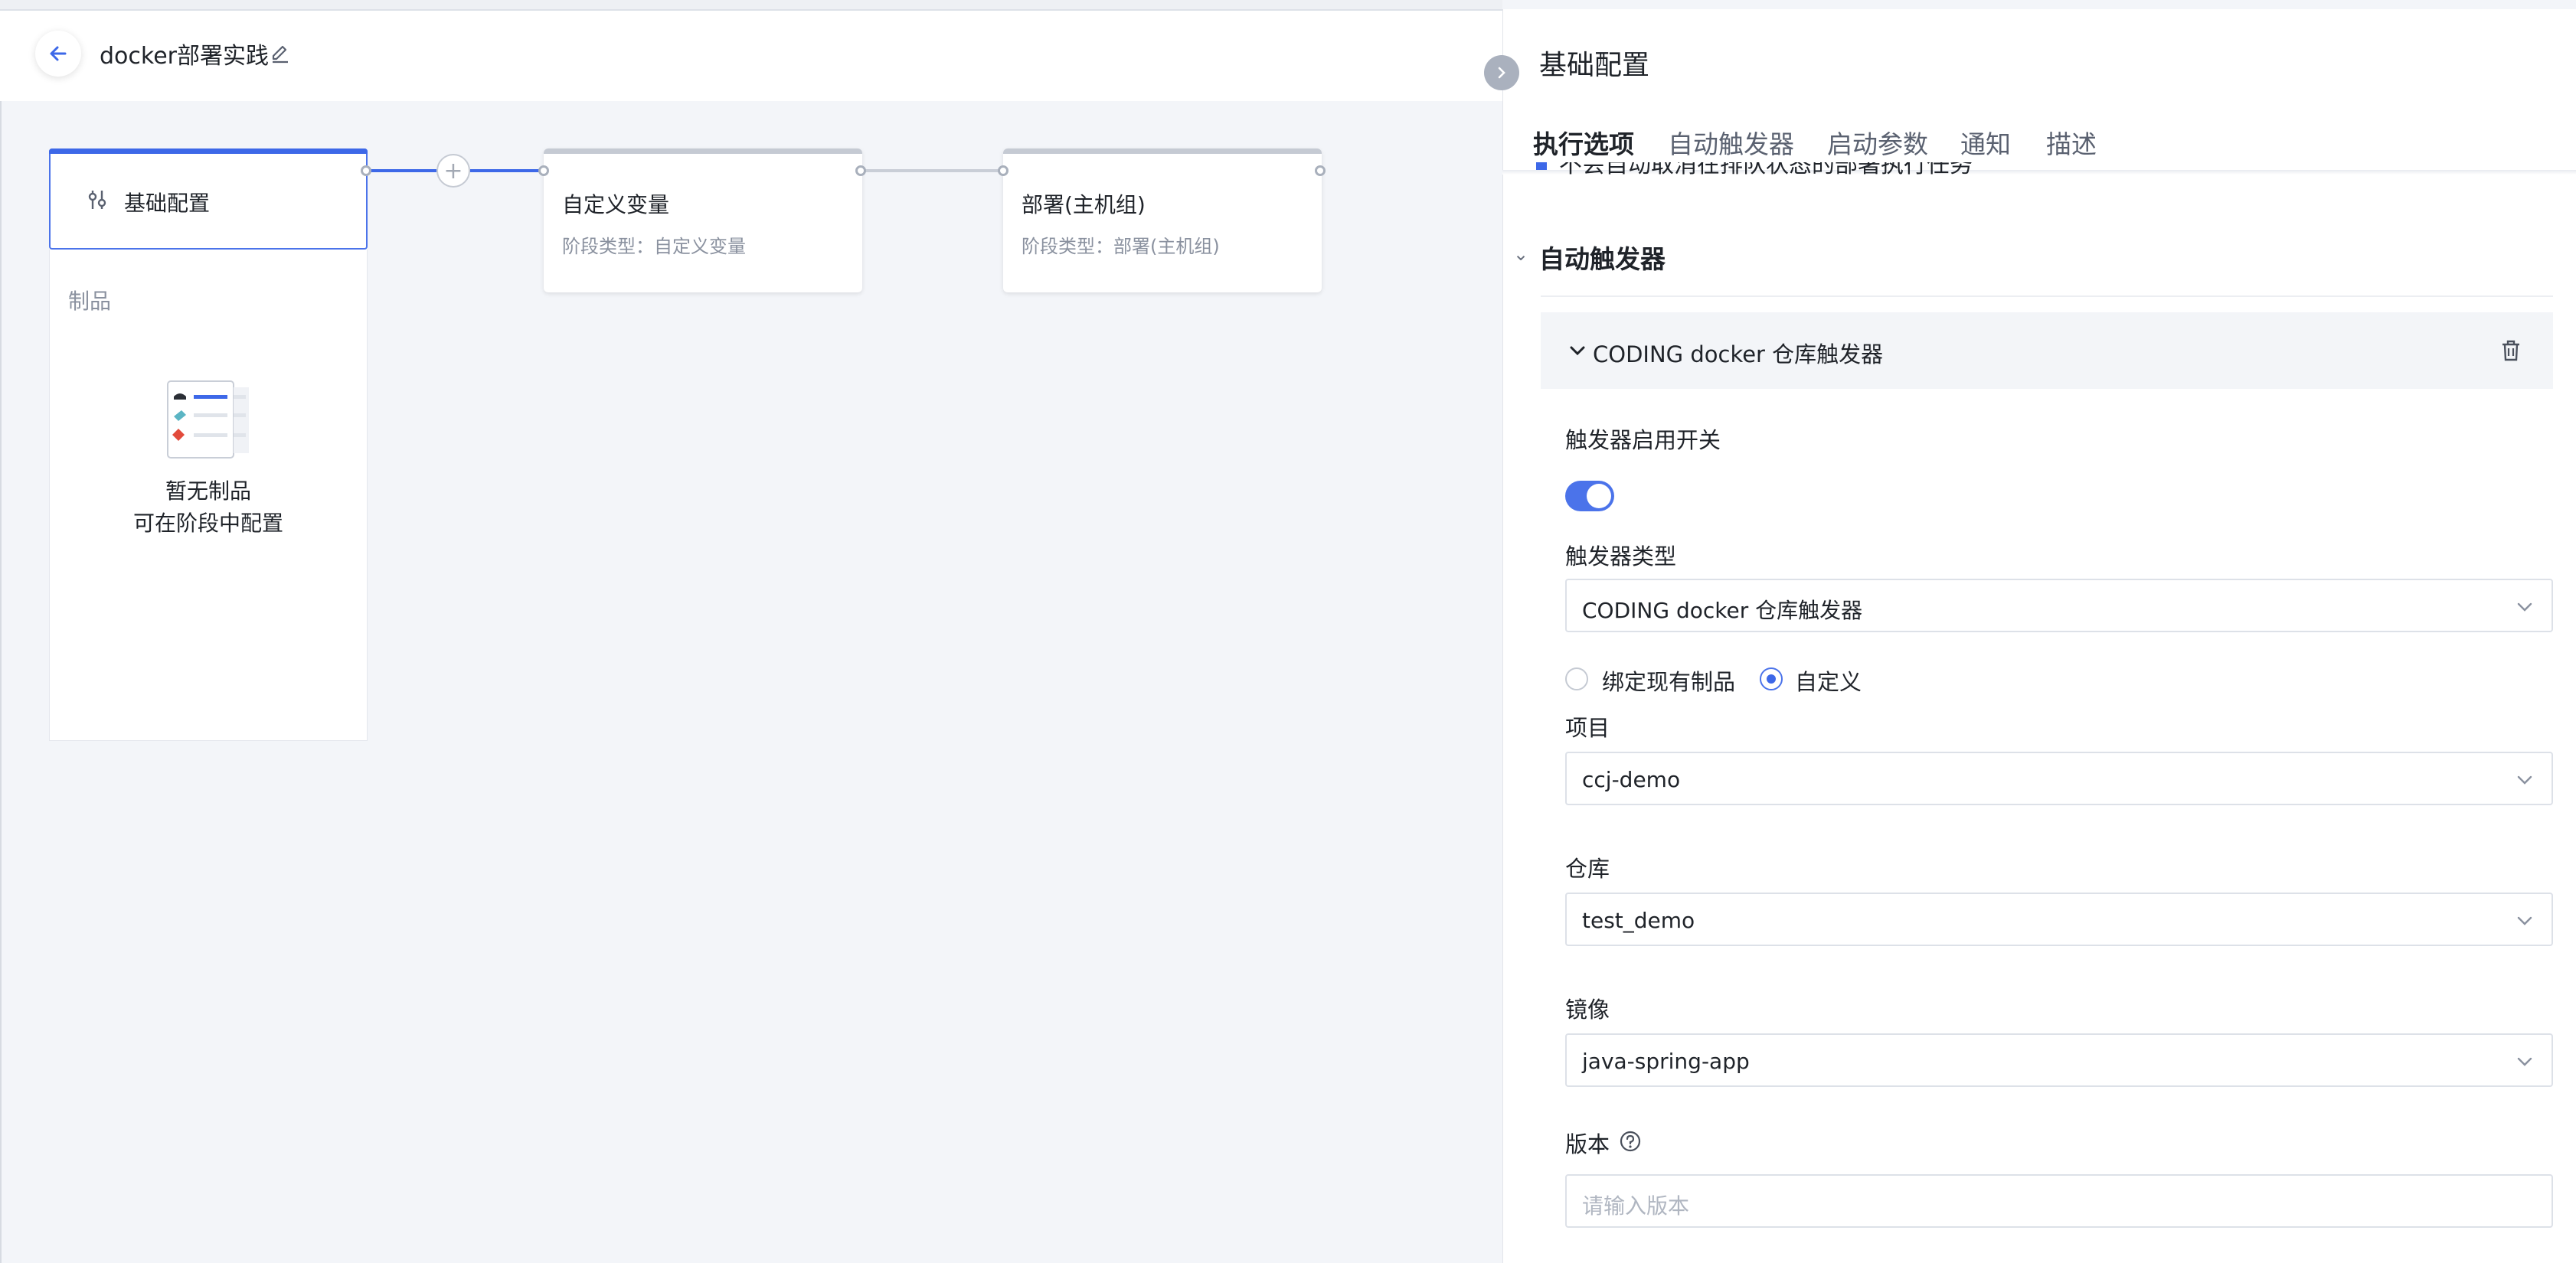 The image size is (2576, 1263). I want to click on section-divider, so click(2047, 296).